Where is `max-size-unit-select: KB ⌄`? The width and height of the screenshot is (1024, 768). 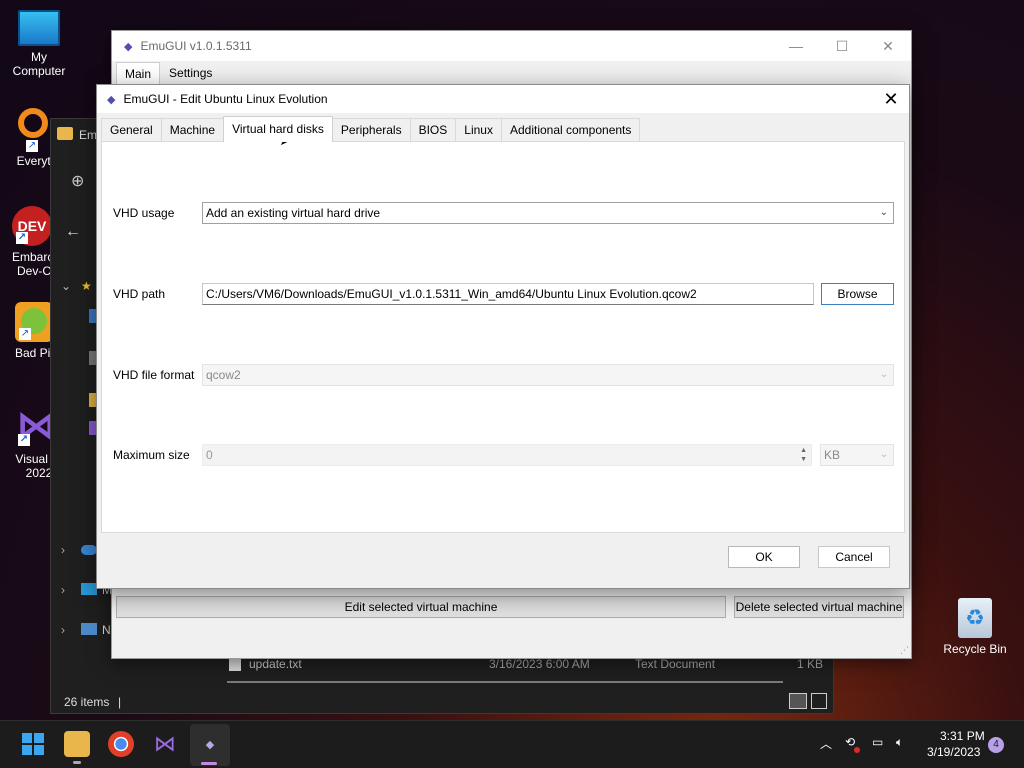
max-size-unit-select: KB ⌄ is located at coordinates (857, 455).